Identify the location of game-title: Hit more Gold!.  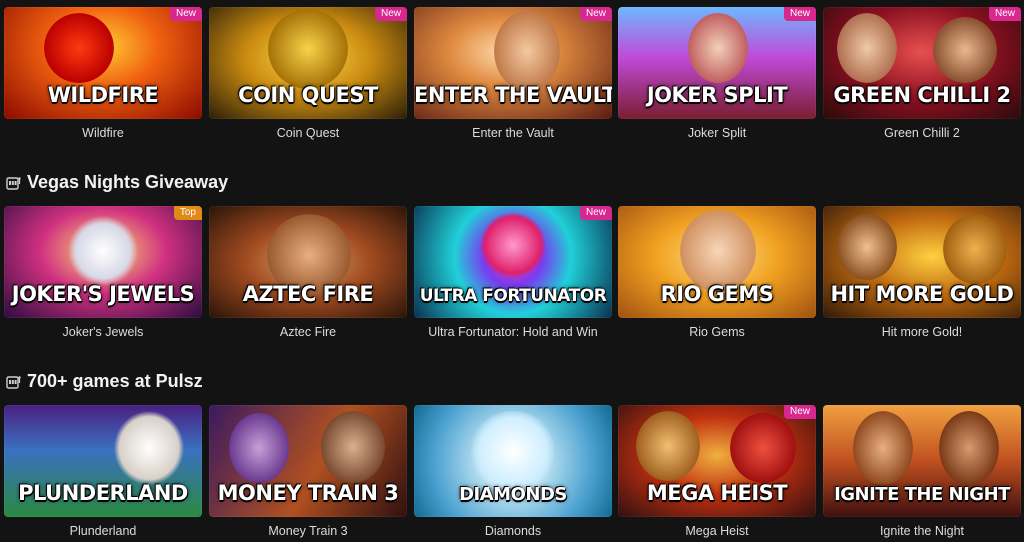
(922, 332).